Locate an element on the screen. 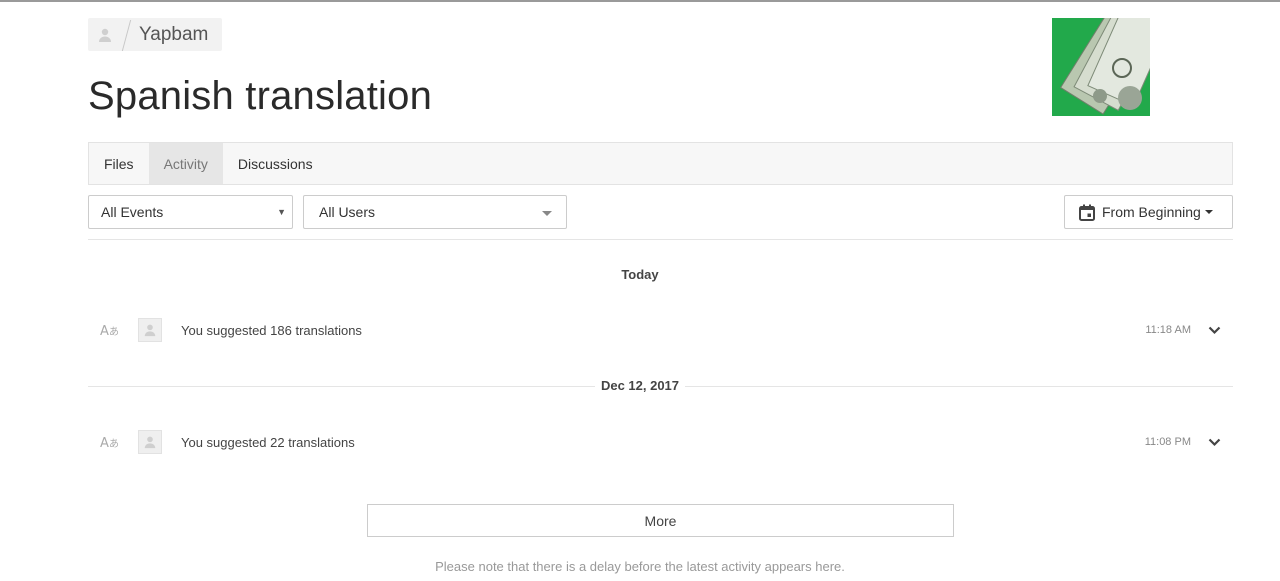 The width and height of the screenshot is (1280, 581). events-filter-value: All Events is located at coordinates (132, 212).